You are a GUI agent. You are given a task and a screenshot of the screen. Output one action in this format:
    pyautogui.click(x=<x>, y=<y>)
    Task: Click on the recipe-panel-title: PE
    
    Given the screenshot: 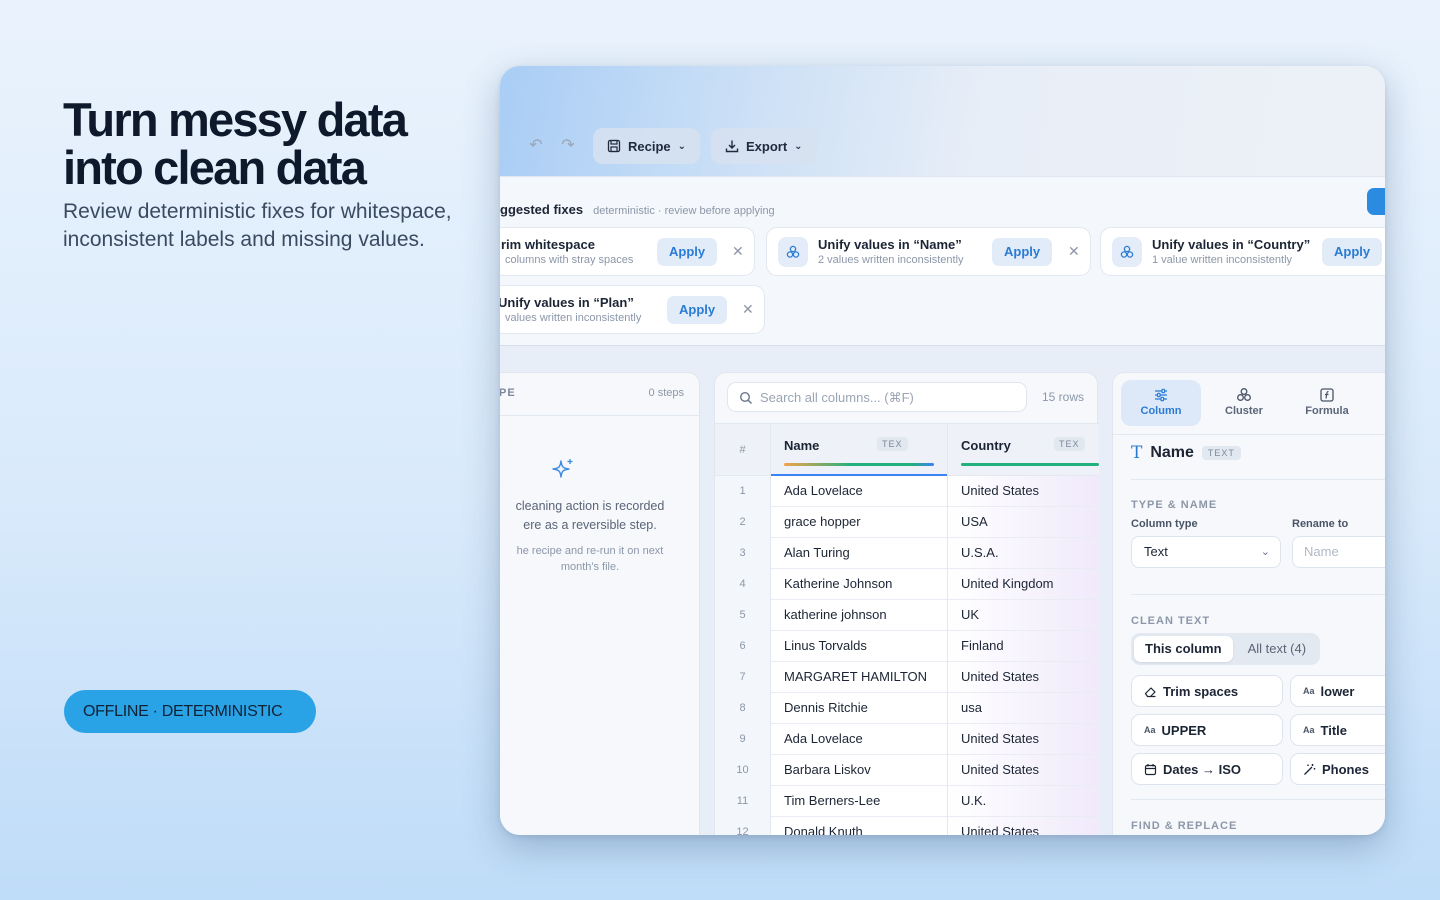 What is the action you would take?
    pyautogui.click(x=508, y=393)
    